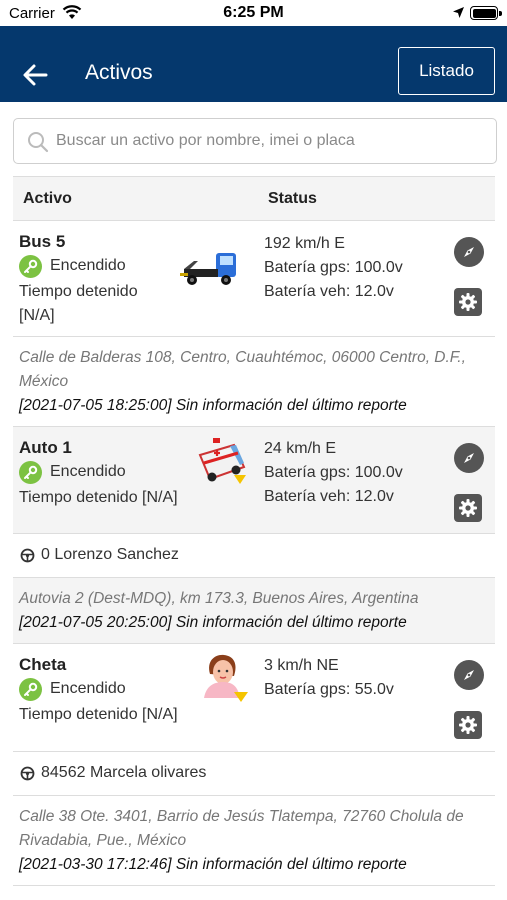 Image resolution: width=507 pixels, height=900 pixels. What do you see at coordinates (458, 12) in the screenshot?
I see `location-arrow-icon` at bounding box center [458, 12].